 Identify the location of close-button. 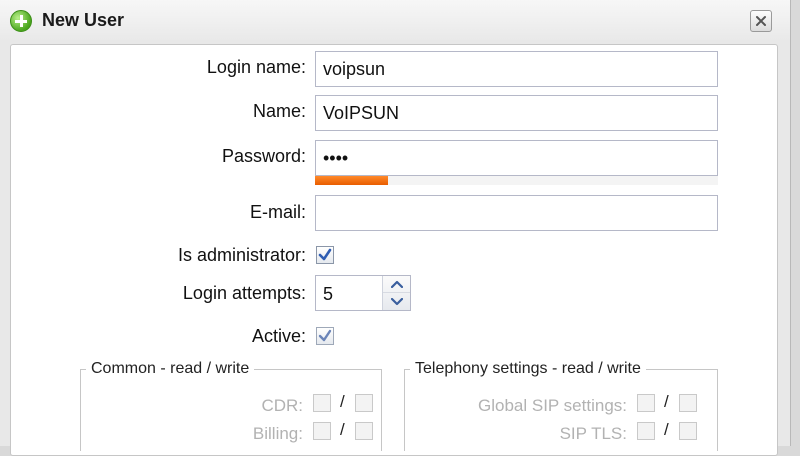
(761, 21).